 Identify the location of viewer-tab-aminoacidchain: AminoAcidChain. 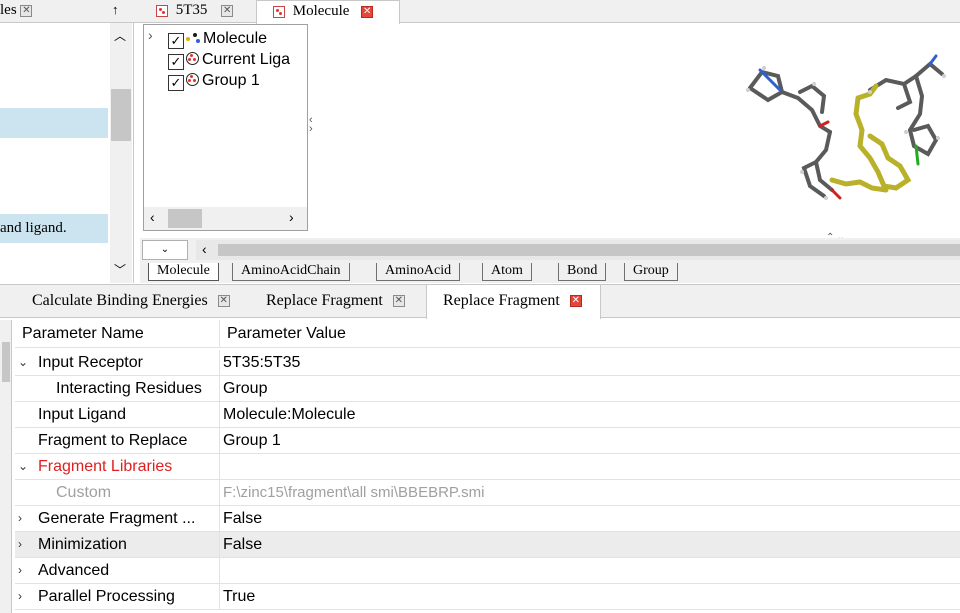
(291, 272).